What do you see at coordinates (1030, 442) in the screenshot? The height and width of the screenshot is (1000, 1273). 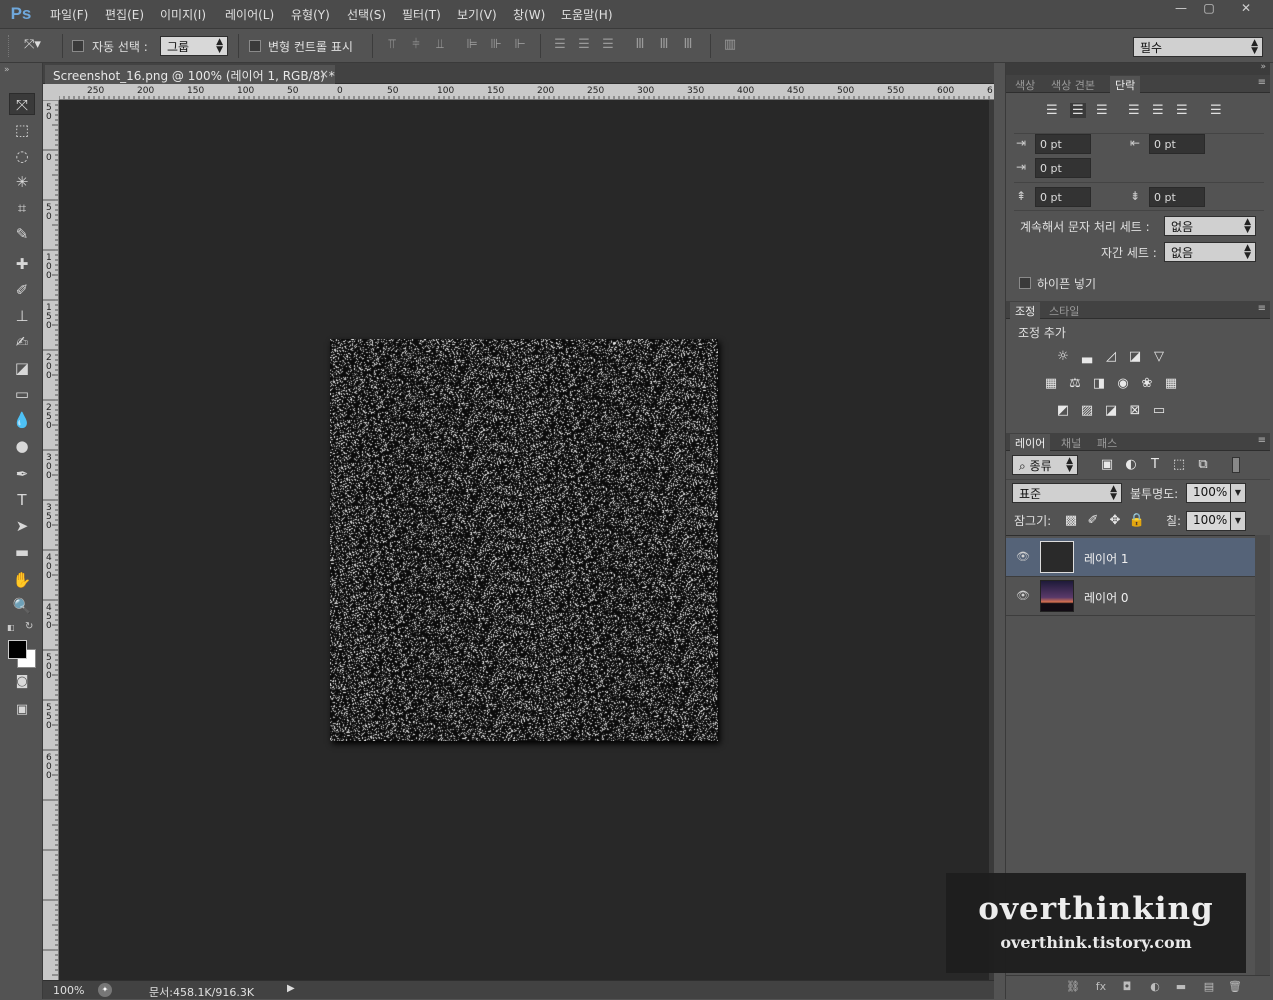 I see `tab-layers: 레이어` at bounding box center [1030, 442].